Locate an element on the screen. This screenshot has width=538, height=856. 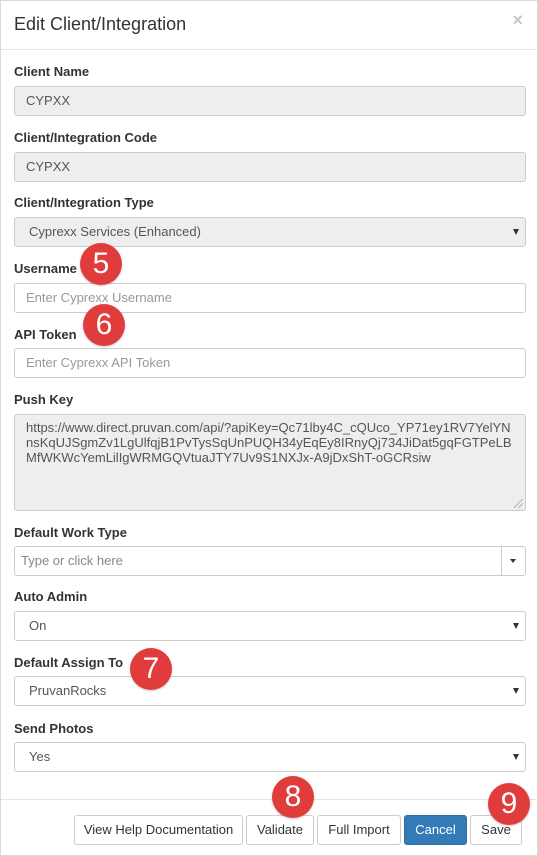
push-key-label: Push Key is located at coordinates (44, 399).